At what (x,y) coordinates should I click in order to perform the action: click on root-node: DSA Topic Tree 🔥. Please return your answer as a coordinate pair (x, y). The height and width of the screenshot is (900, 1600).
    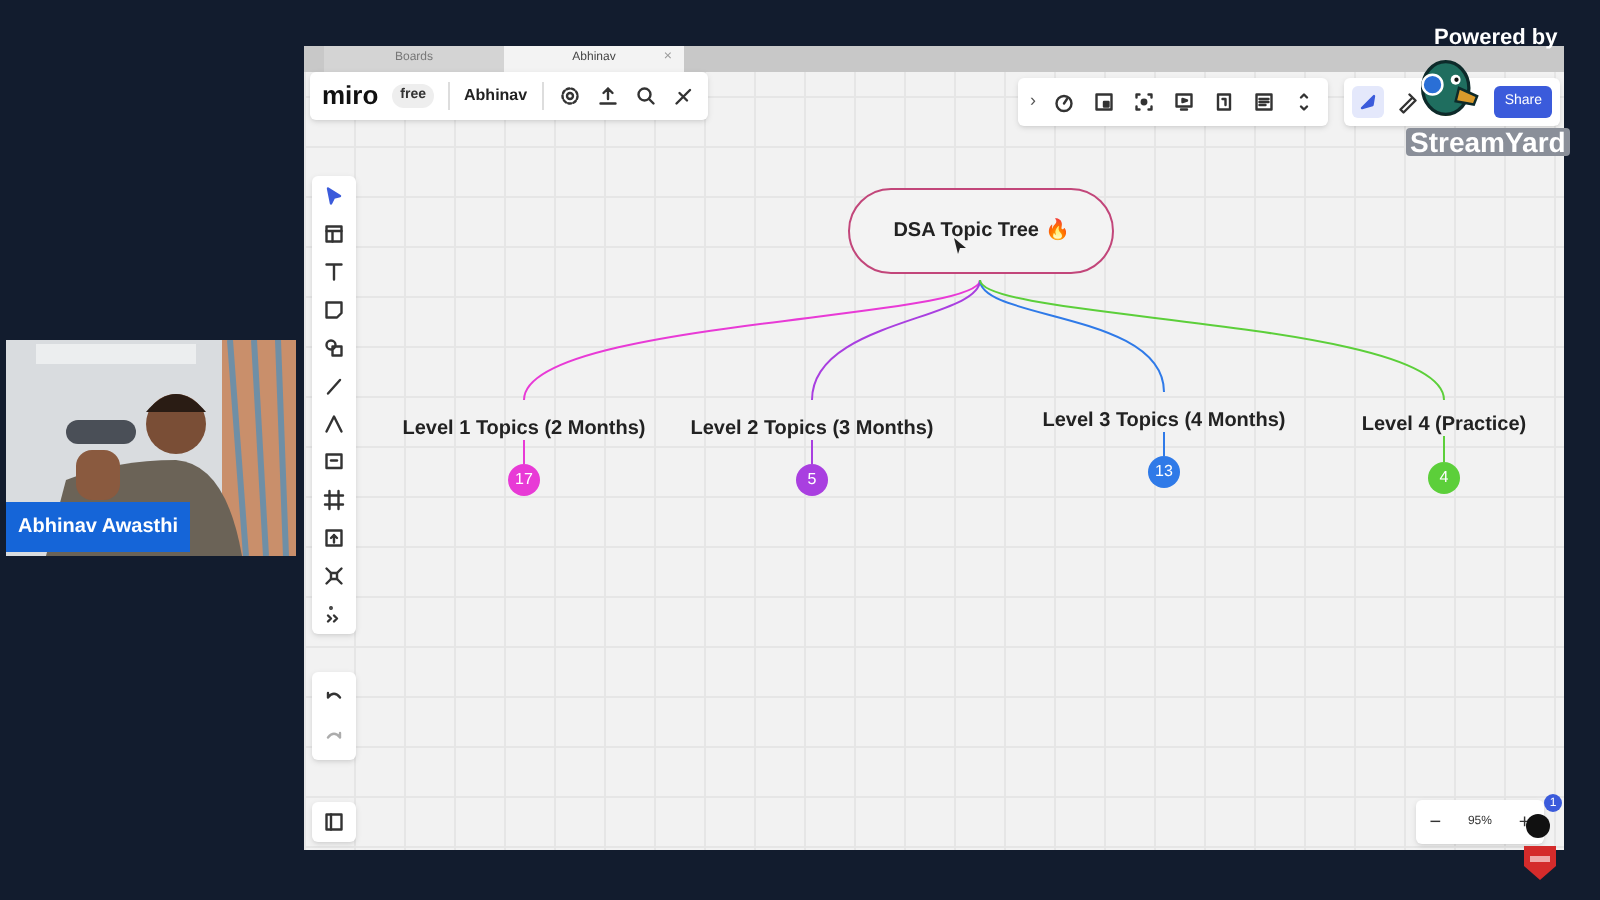
    Looking at the image, I should click on (981, 231).